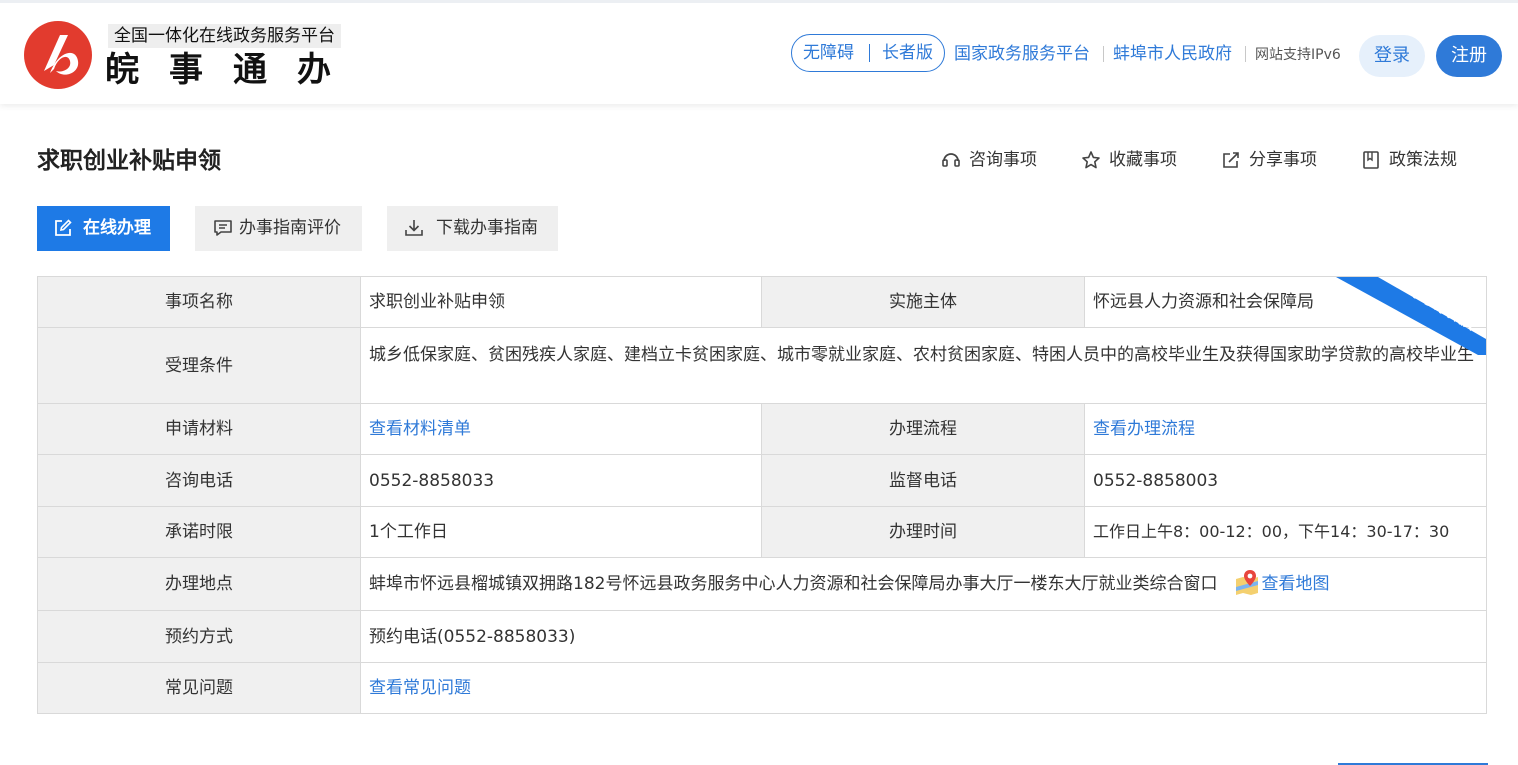 The width and height of the screenshot is (1518, 765). I want to click on process-link: 查看办理流程, so click(1144, 429).